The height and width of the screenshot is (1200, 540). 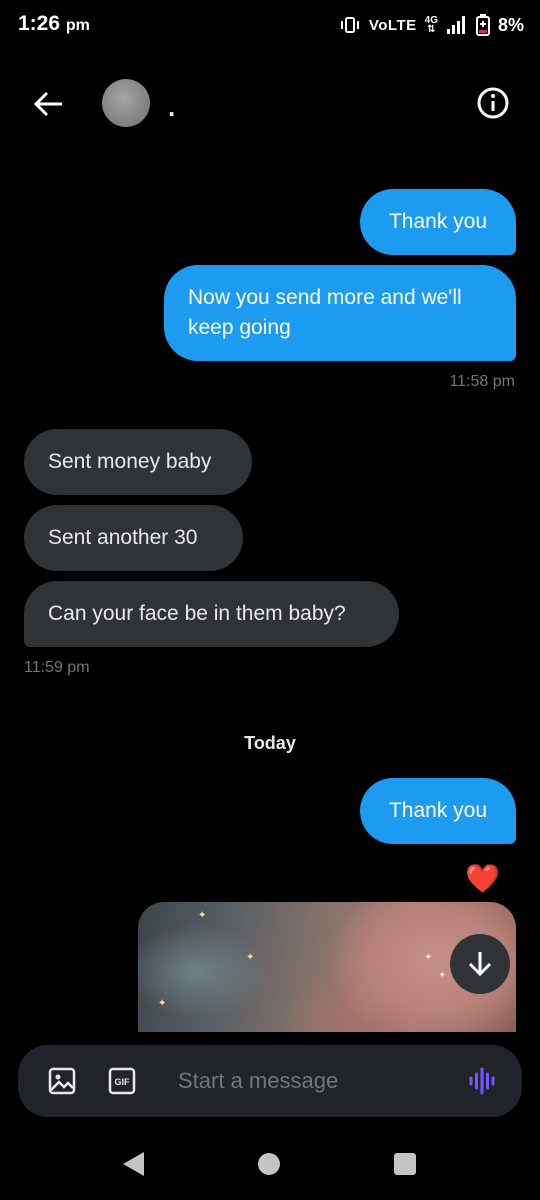 I want to click on arrow-down-icon, so click(x=480, y=964).